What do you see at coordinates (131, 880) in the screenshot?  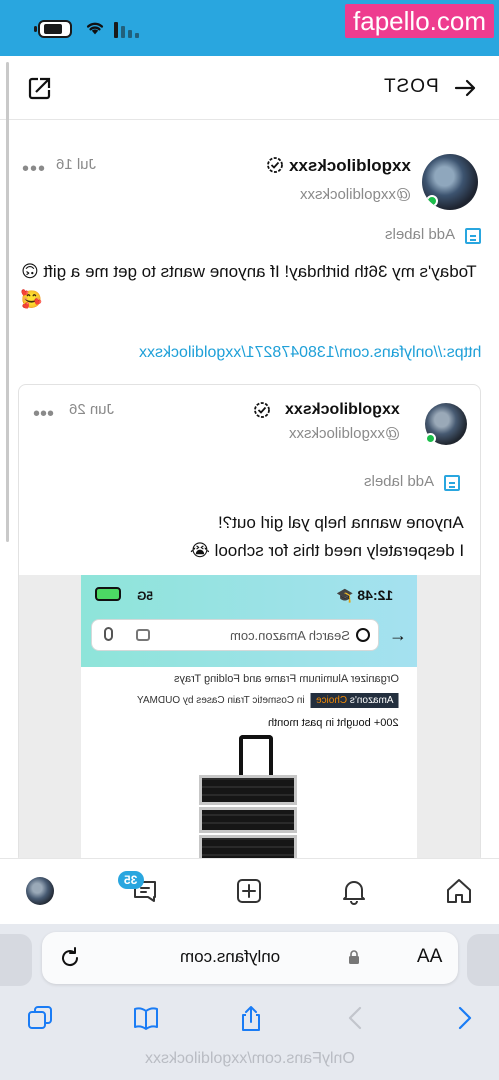 I see `messages-badge: 35` at bounding box center [131, 880].